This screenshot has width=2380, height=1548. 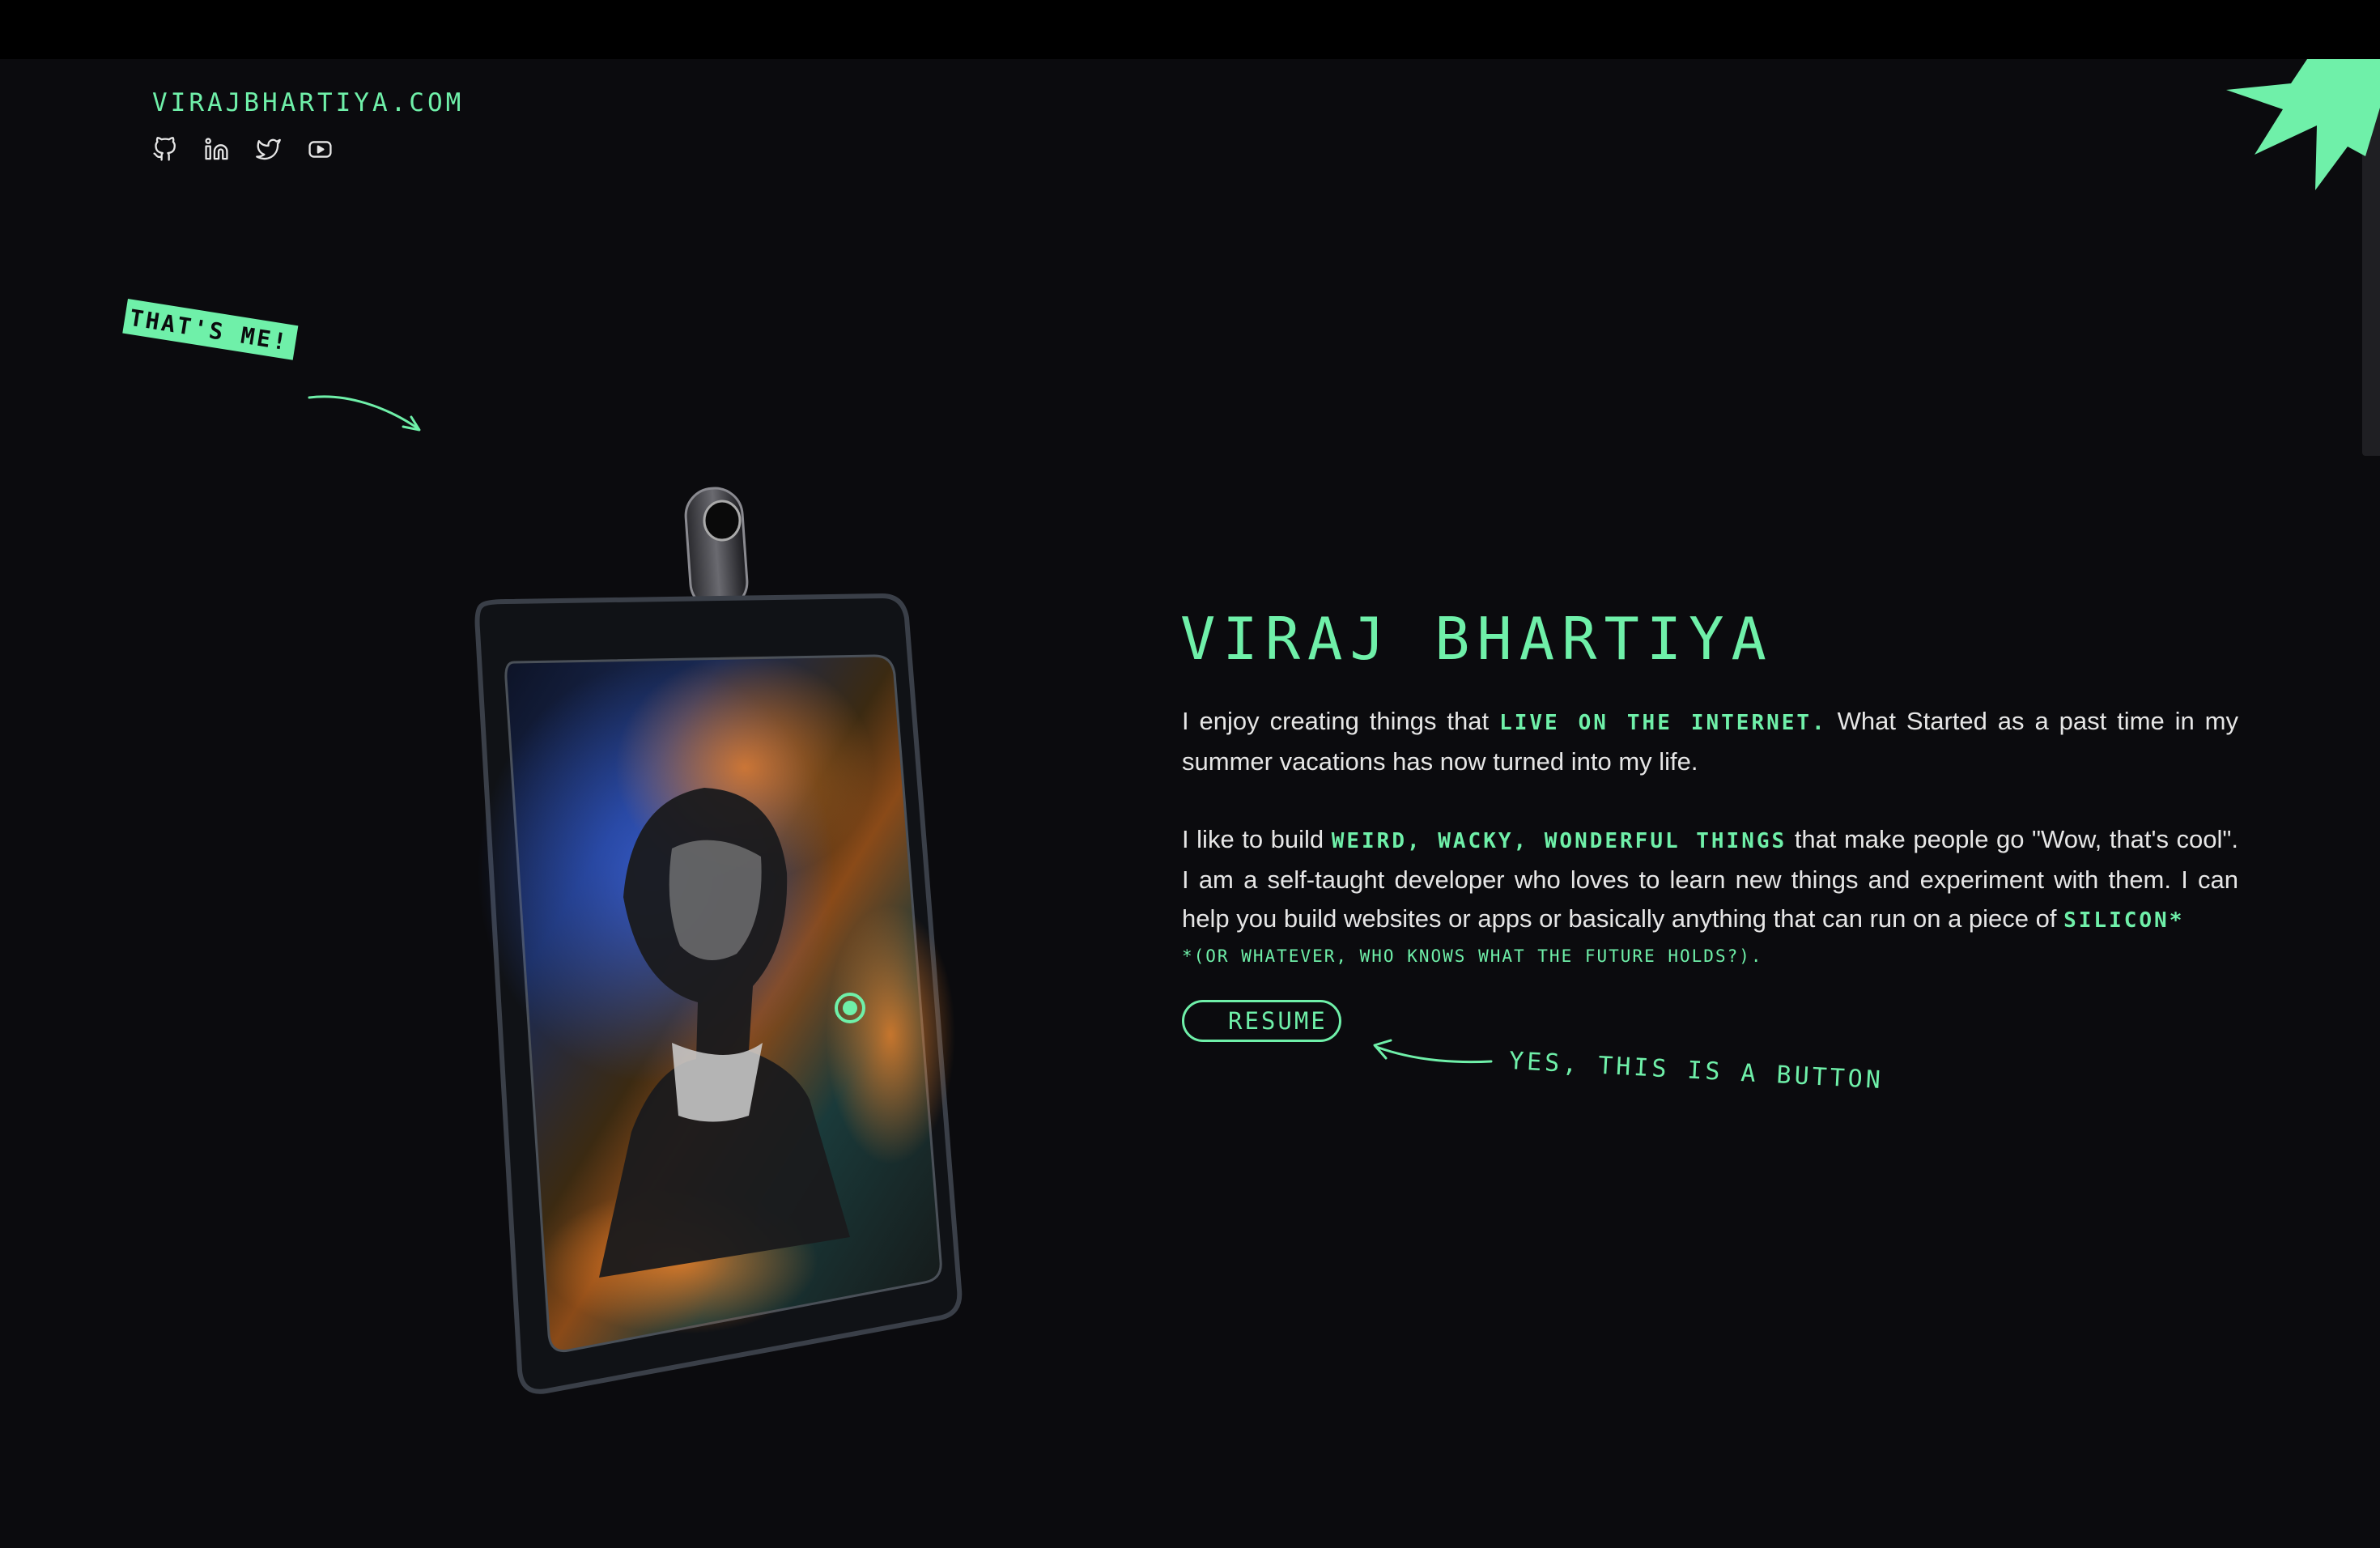 What do you see at coordinates (164, 149) in the screenshot?
I see `github-icon` at bounding box center [164, 149].